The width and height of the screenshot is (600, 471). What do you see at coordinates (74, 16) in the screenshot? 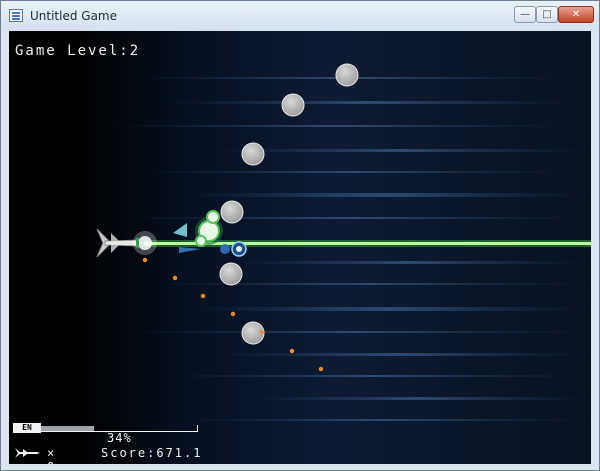
I see `window-title: Untitled Game` at bounding box center [74, 16].